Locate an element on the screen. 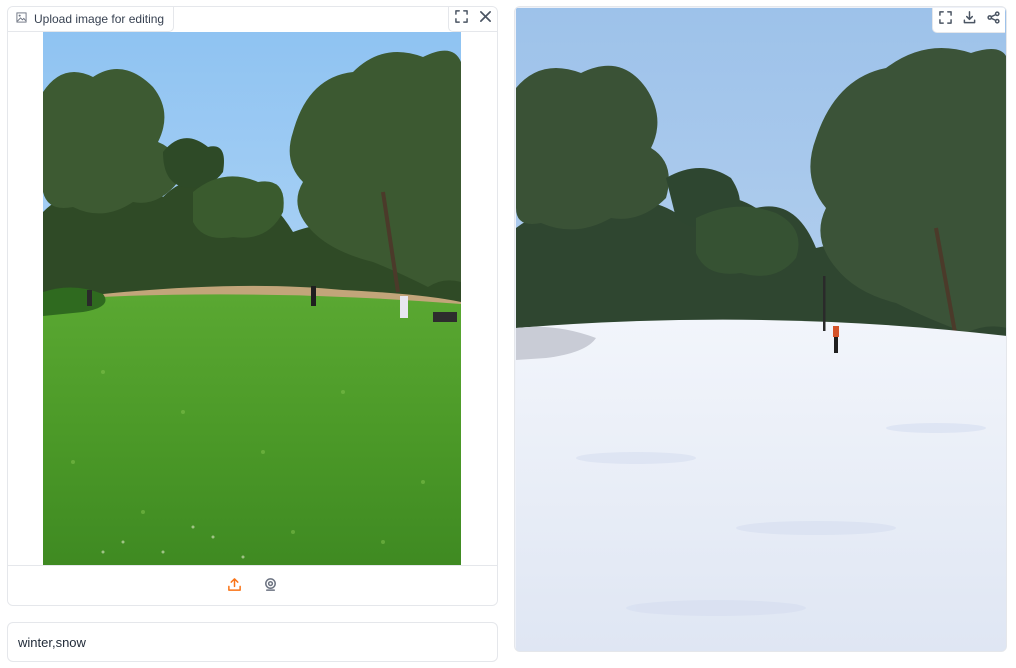 The image size is (1016, 668). input-toolbar is located at coordinates (472, 19).